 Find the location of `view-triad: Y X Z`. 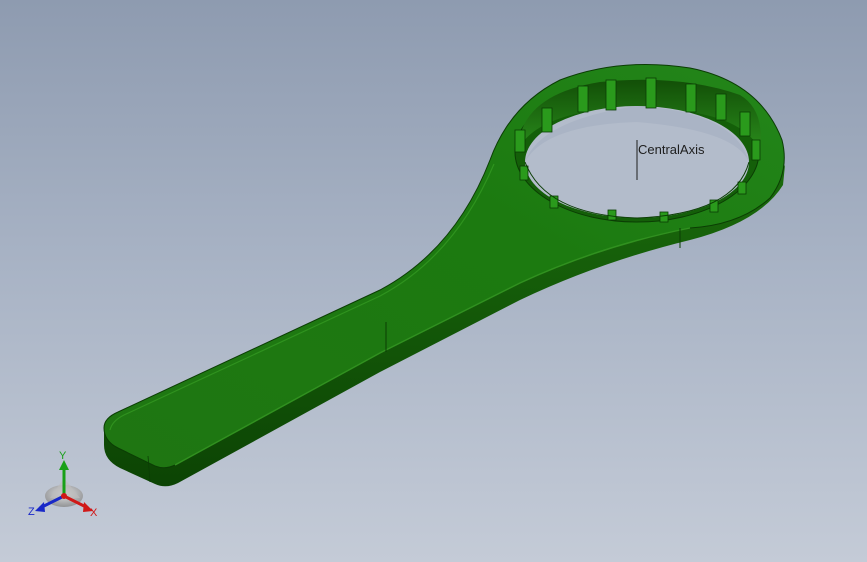

view-triad: Y X Z is located at coordinates (63, 484).